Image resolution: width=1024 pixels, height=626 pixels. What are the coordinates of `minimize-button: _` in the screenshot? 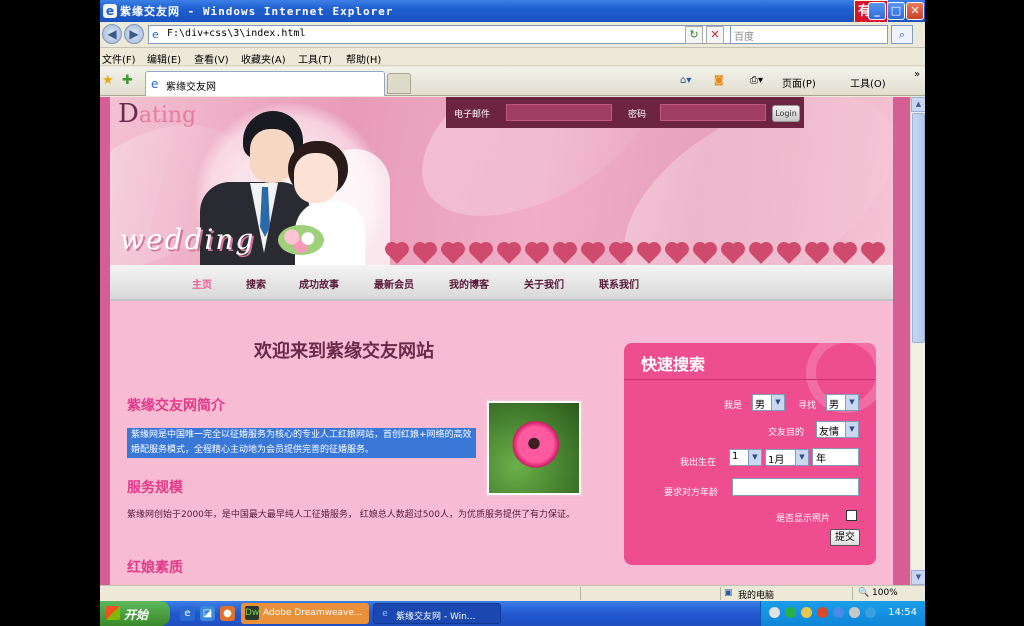 It's located at (877, 11).